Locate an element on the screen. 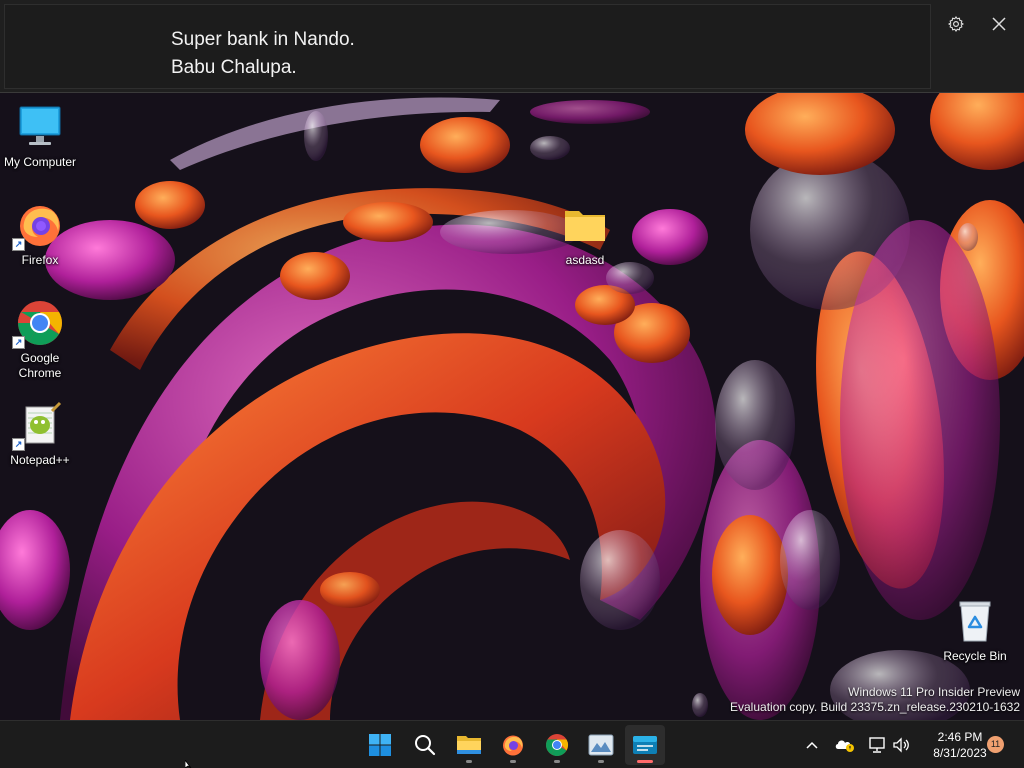  taskbar-search-button is located at coordinates (425, 745).